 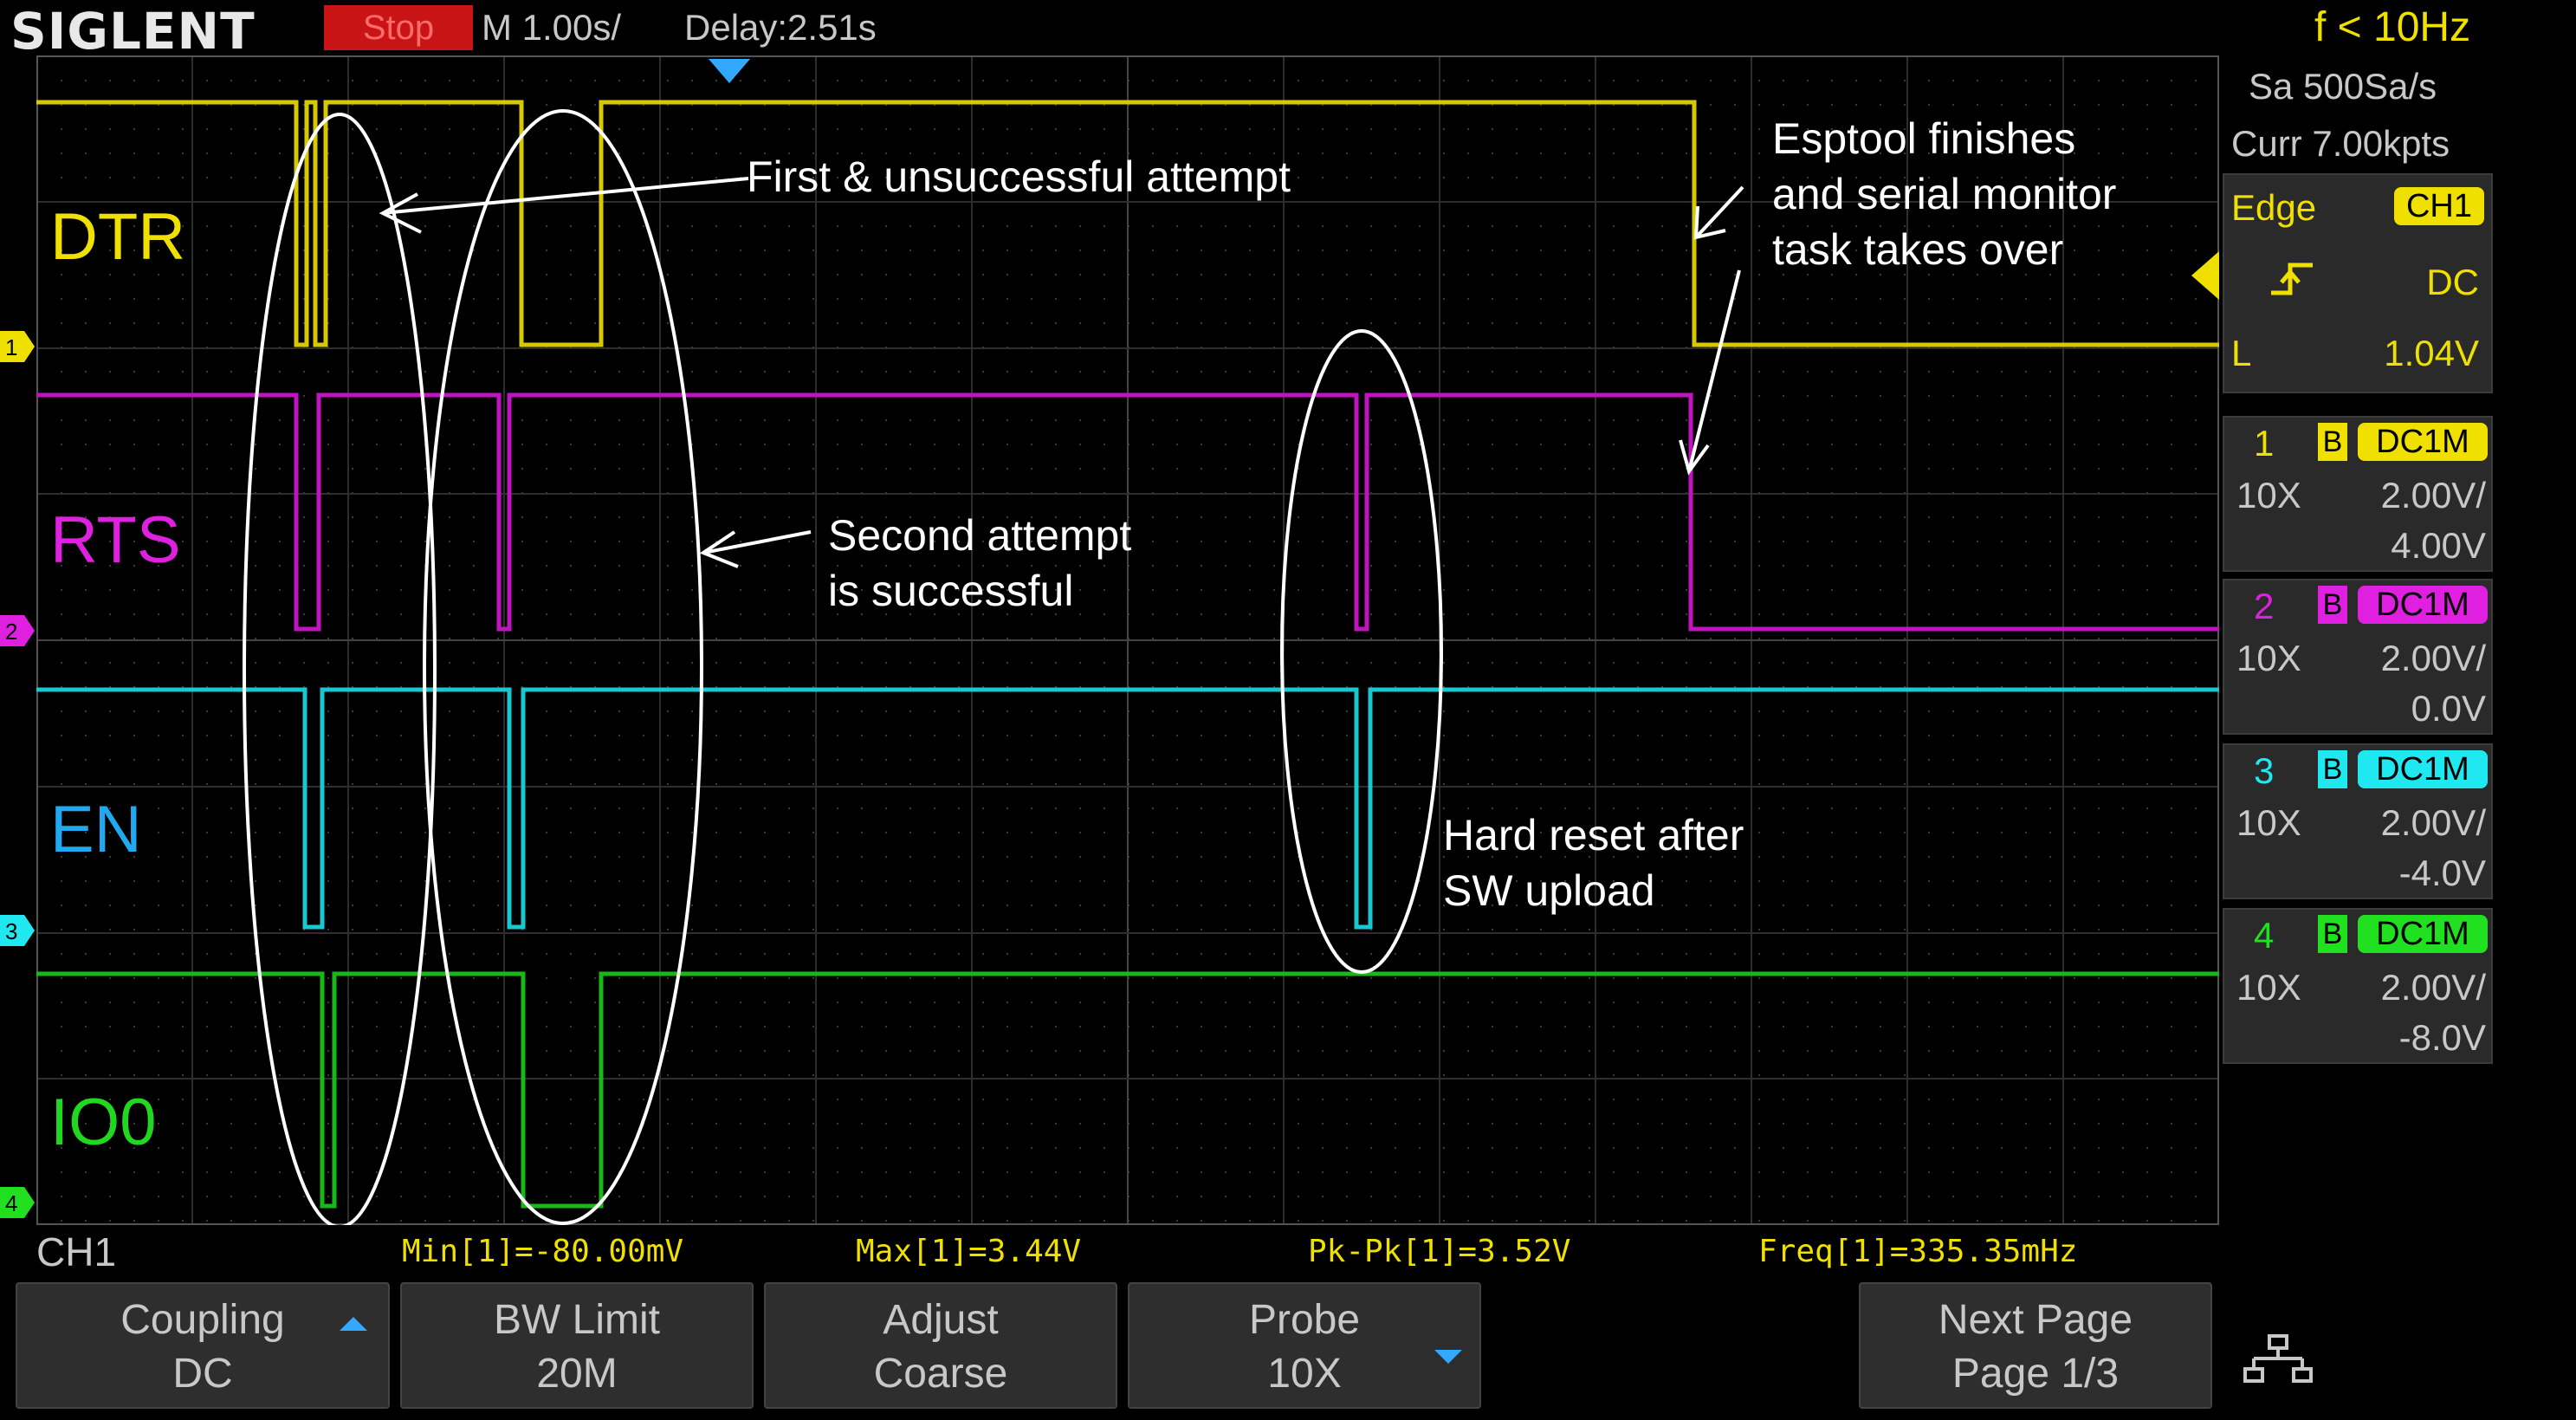 What do you see at coordinates (969, 1251) in the screenshot?
I see `measurement-max: Max[1]=3.44V` at bounding box center [969, 1251].